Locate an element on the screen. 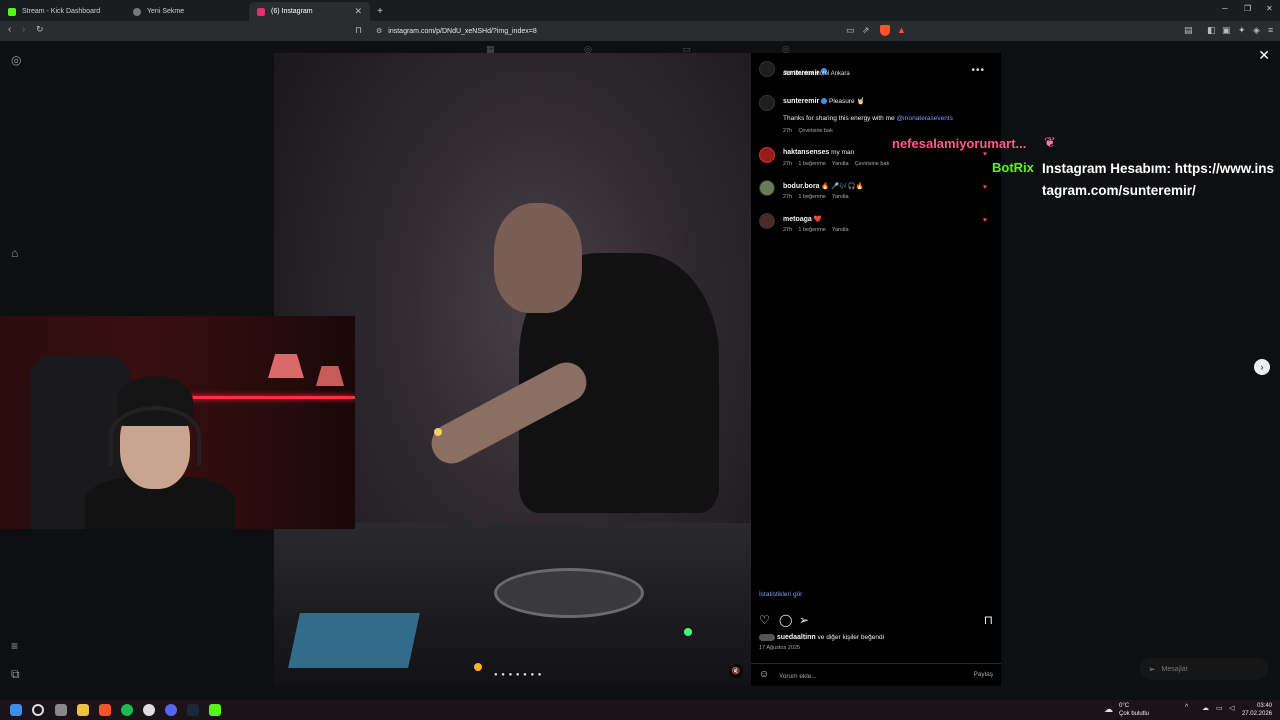  cdj-screen is located at coordinates (354, 640).